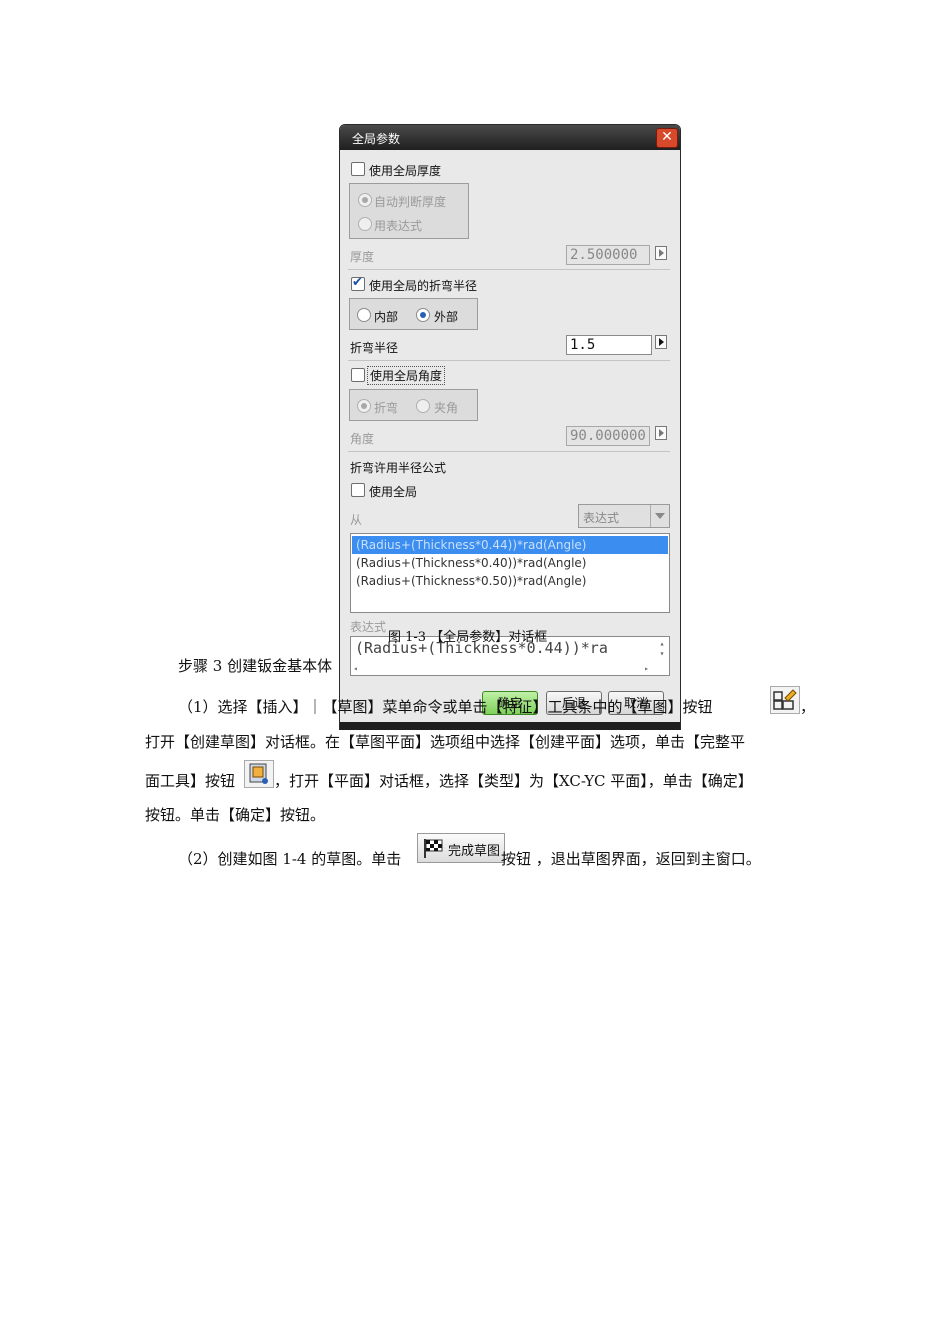 The width and height of the screenshot is (950, 1344). What do you see at coordinates (386, 317) in the screenshot?
I see `radius-inner-label: 内部` at bounding box center [386, 317].